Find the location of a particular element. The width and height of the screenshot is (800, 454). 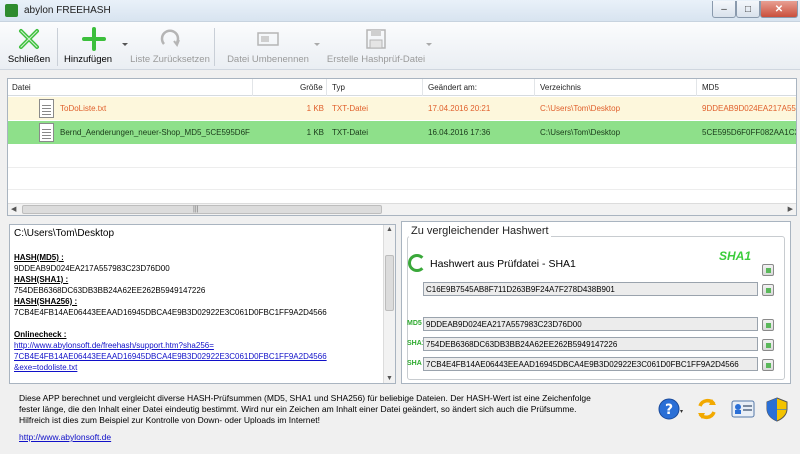

cell-file-name: ToDoListe.txt is located at coordinates (83, 108).